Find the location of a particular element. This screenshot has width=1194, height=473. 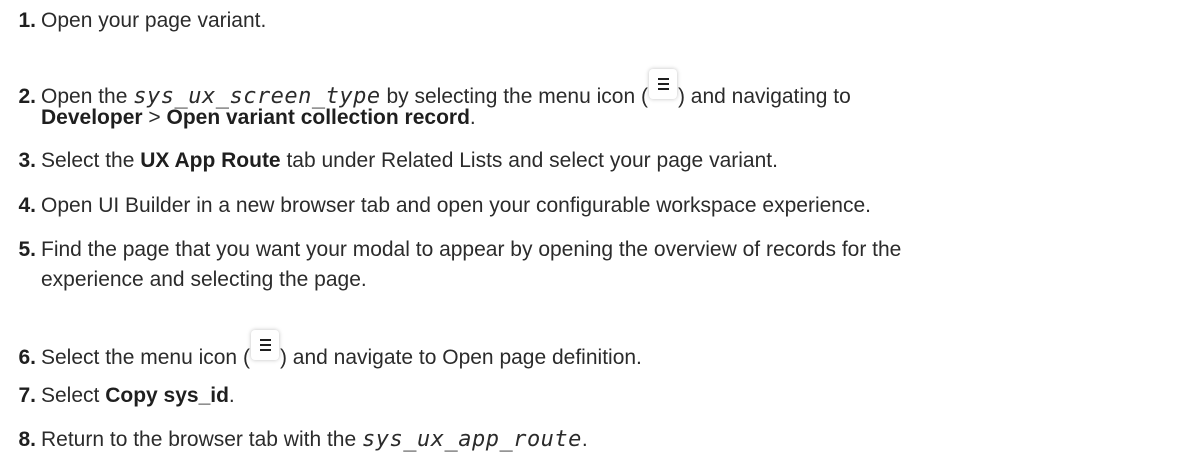

step-text: experience and selecting the page. is located at coordinates (204, 279).